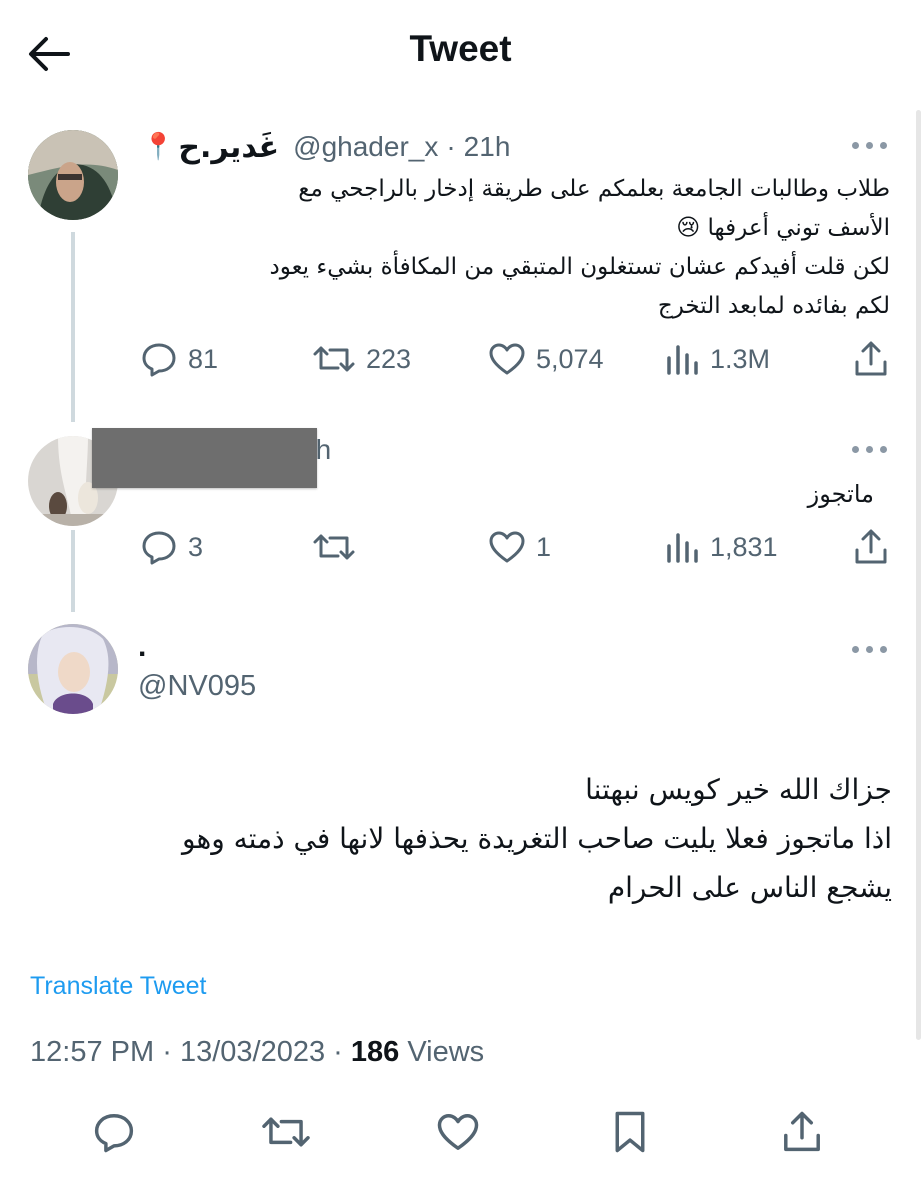  Describe the element at coordinates (118, 986) in the screenshot. I see `translate-tweet-link: Translate Tweet` at that location.